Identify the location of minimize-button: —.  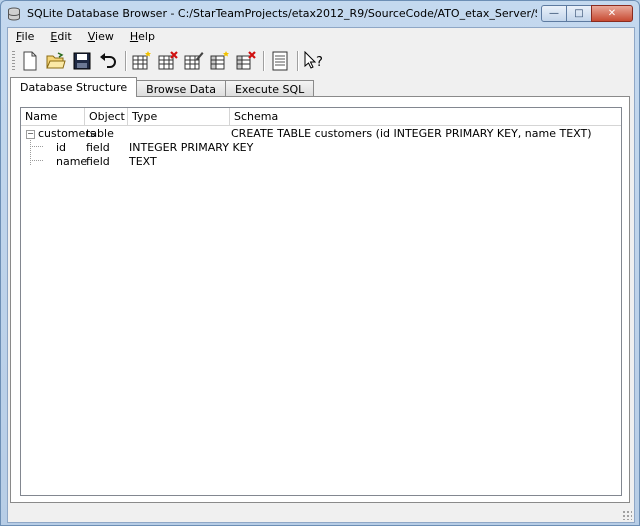
(554, 13).